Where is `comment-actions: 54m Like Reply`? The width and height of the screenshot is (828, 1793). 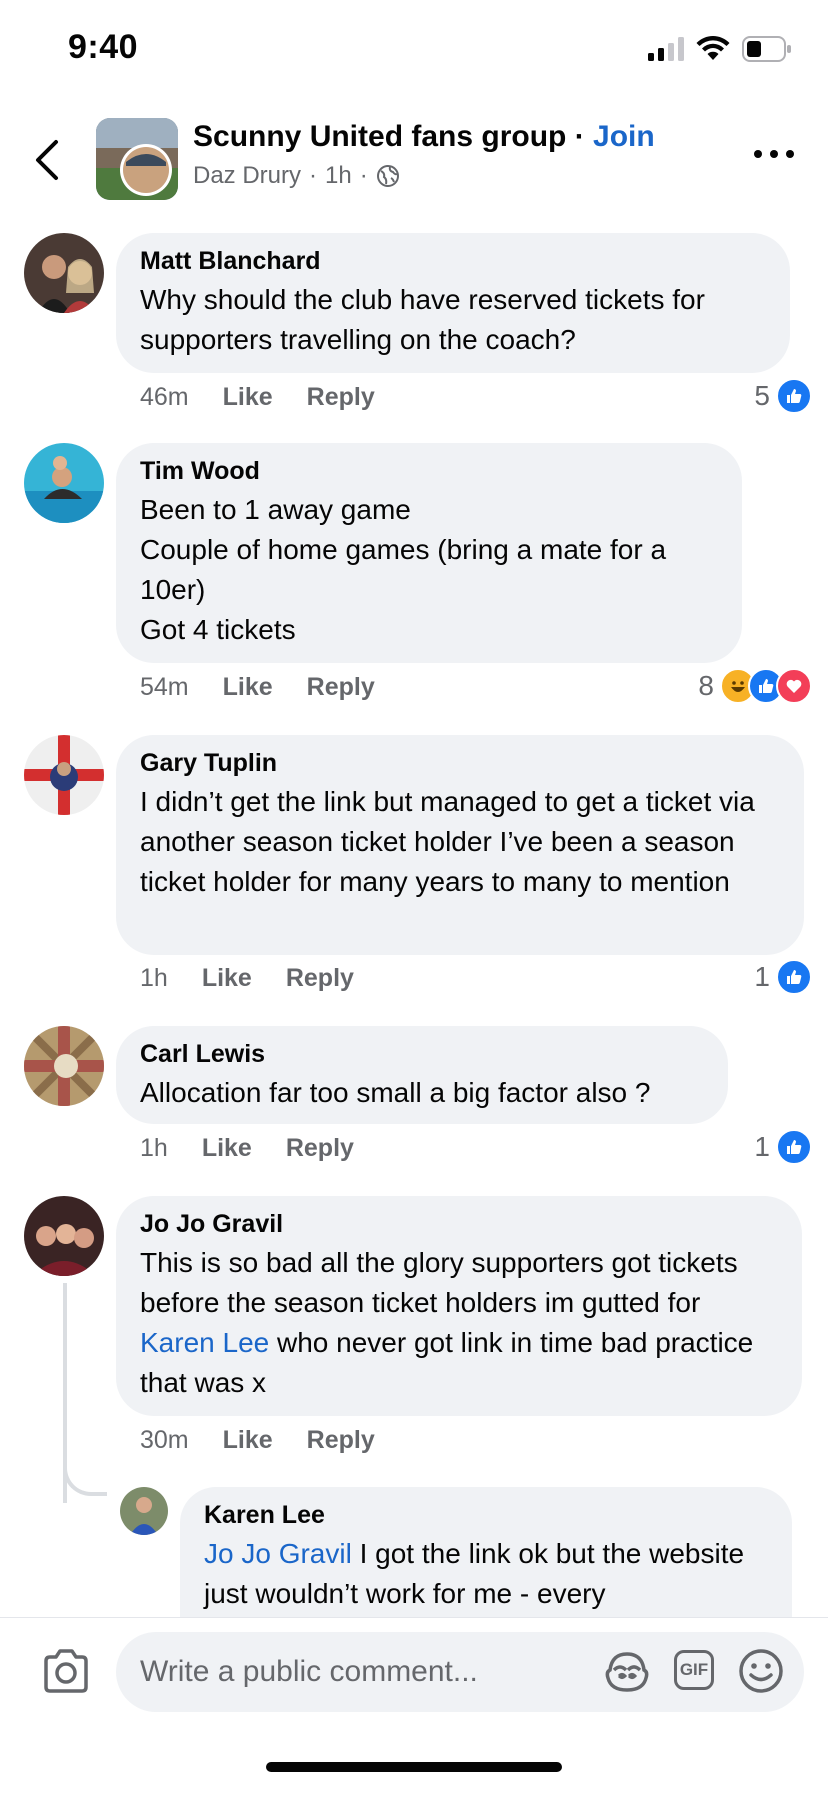 comment-actions: 54m Like Reply is located at coordinates (257, 687).